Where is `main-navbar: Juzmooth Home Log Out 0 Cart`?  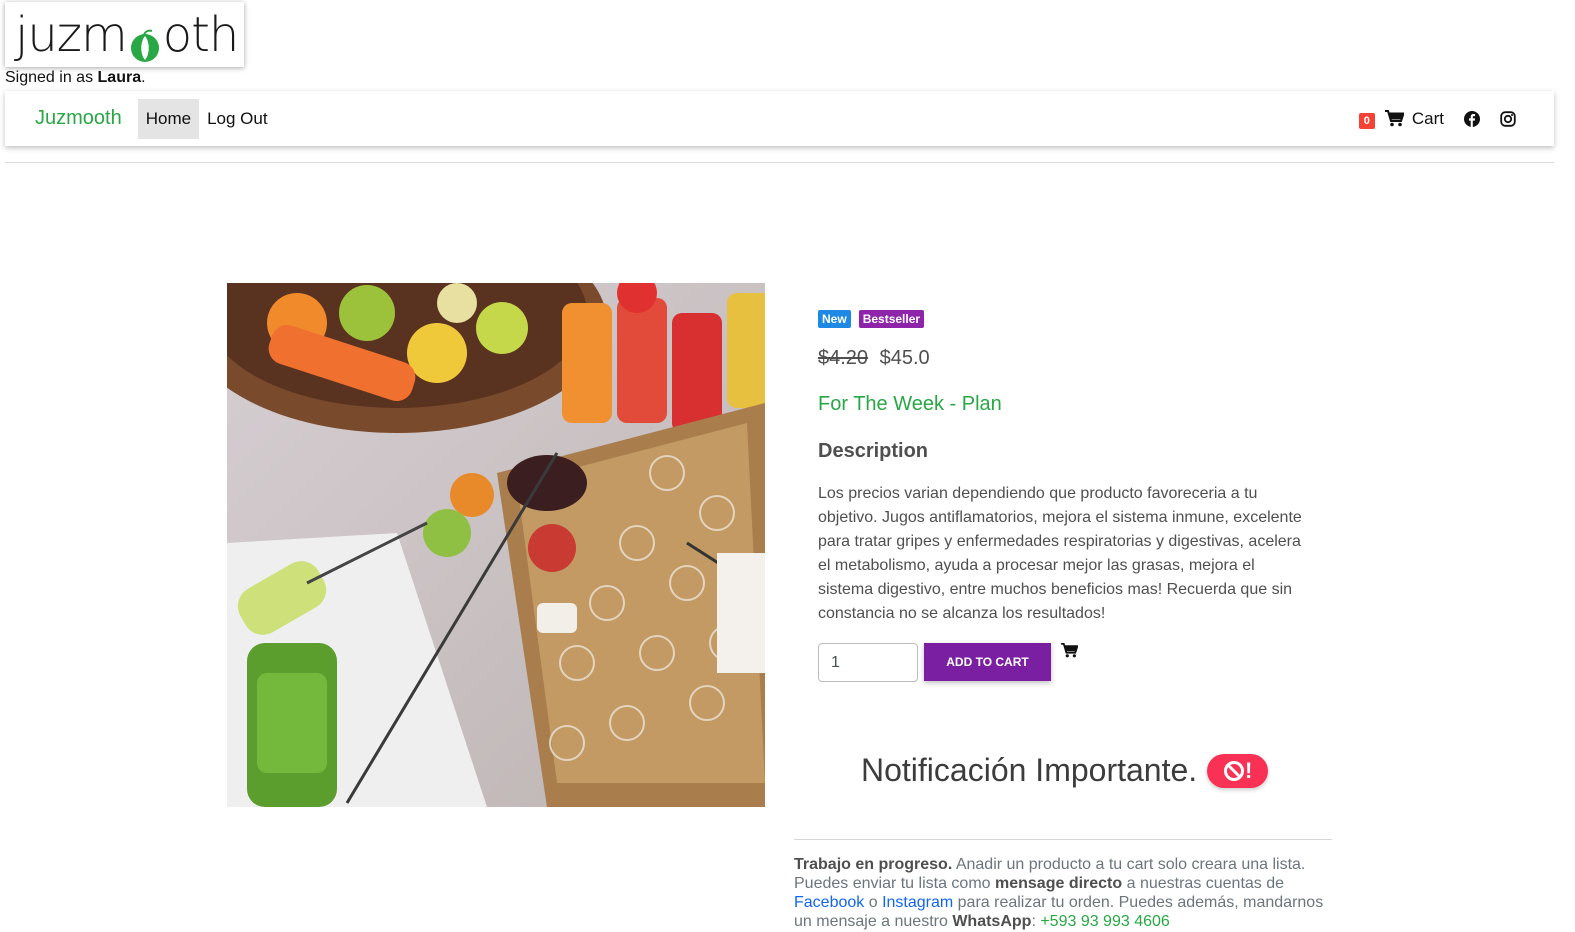 main-navbar: Juzmooth Home Log Out 0 Cart is located at coordinates (779, 118).